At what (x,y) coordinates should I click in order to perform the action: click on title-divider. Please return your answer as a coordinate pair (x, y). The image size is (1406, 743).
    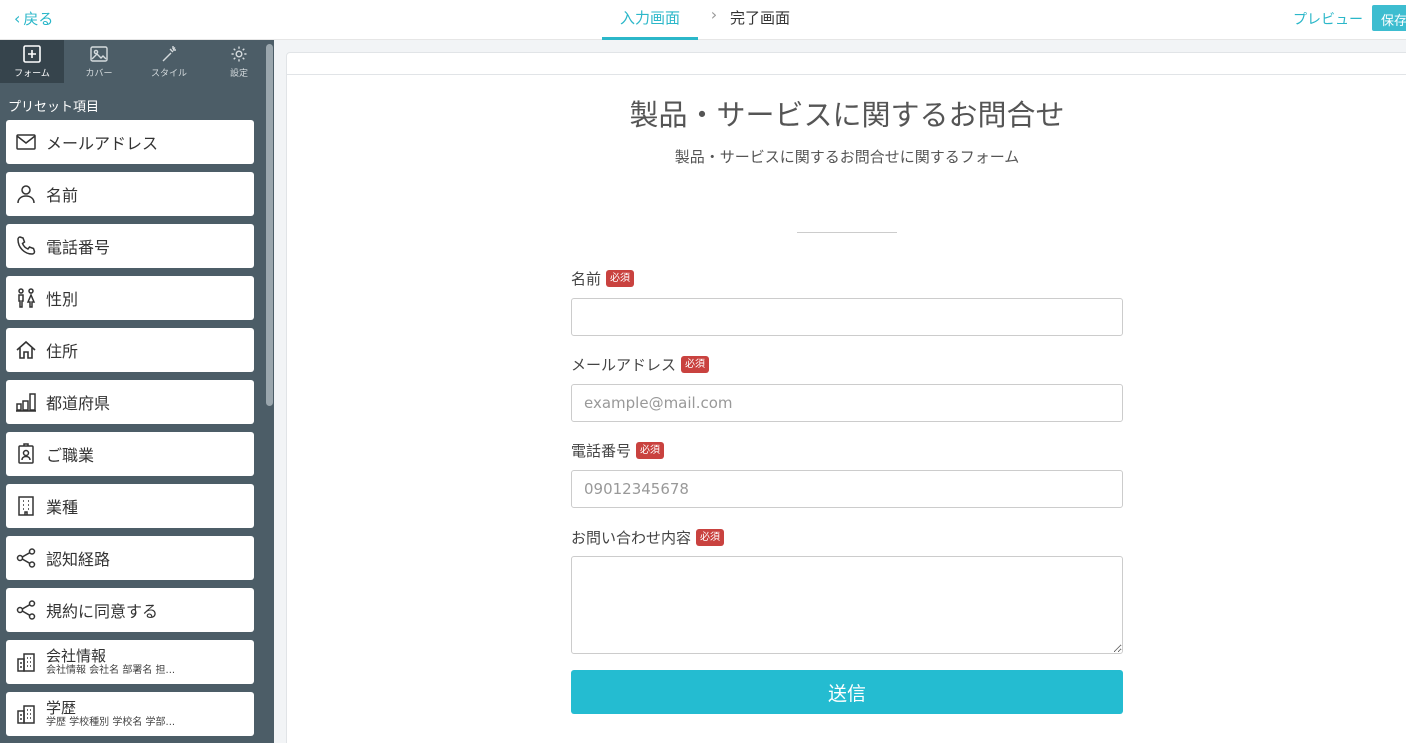
    Looking at the image, I should click on (847, 232).